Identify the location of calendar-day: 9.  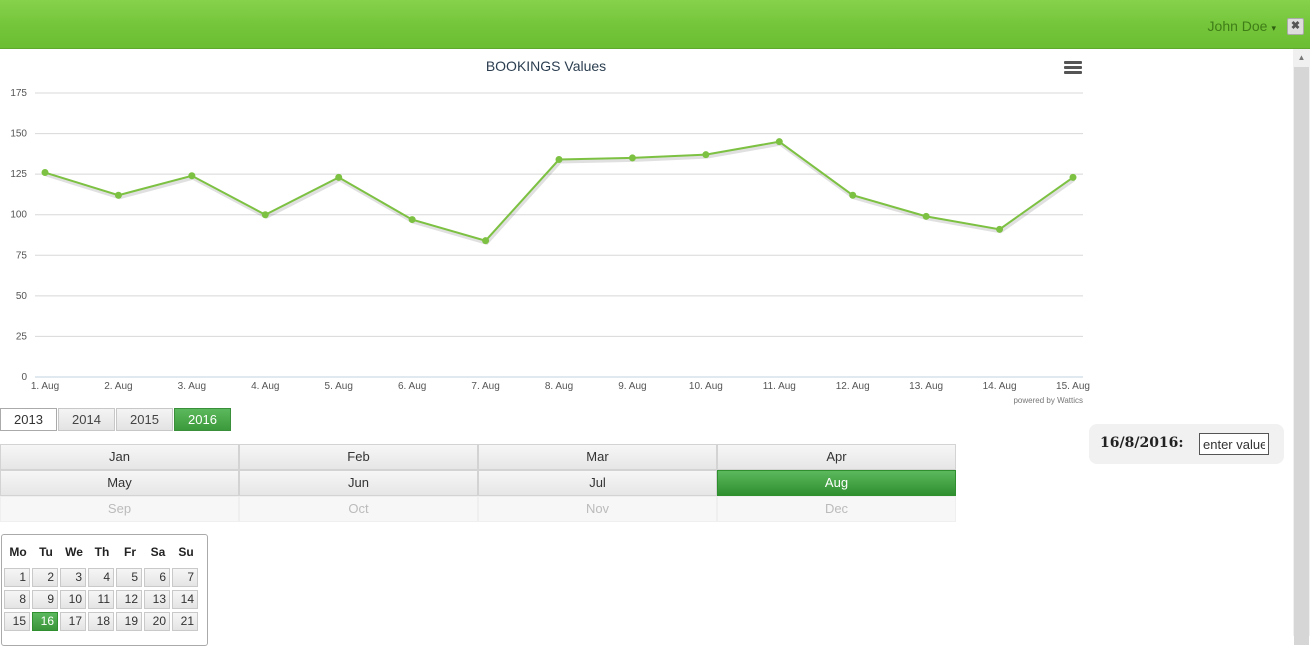
(45, 599).